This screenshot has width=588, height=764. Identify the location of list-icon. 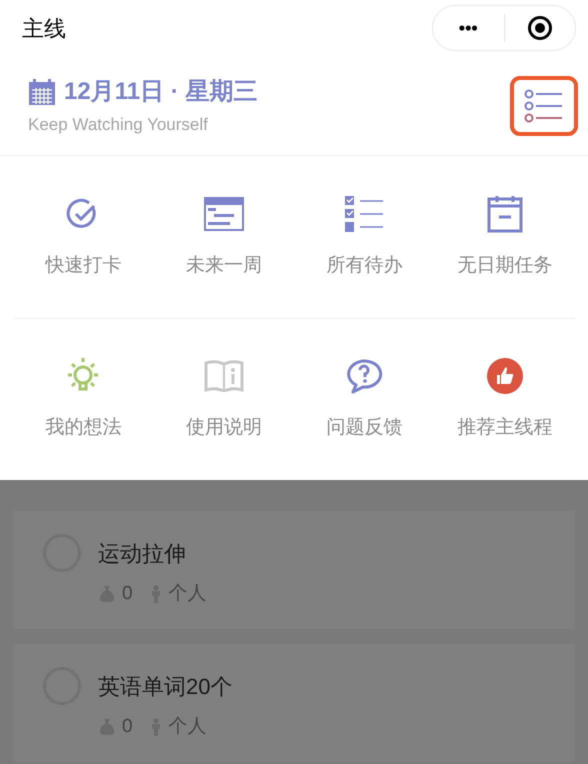
(544, 106).